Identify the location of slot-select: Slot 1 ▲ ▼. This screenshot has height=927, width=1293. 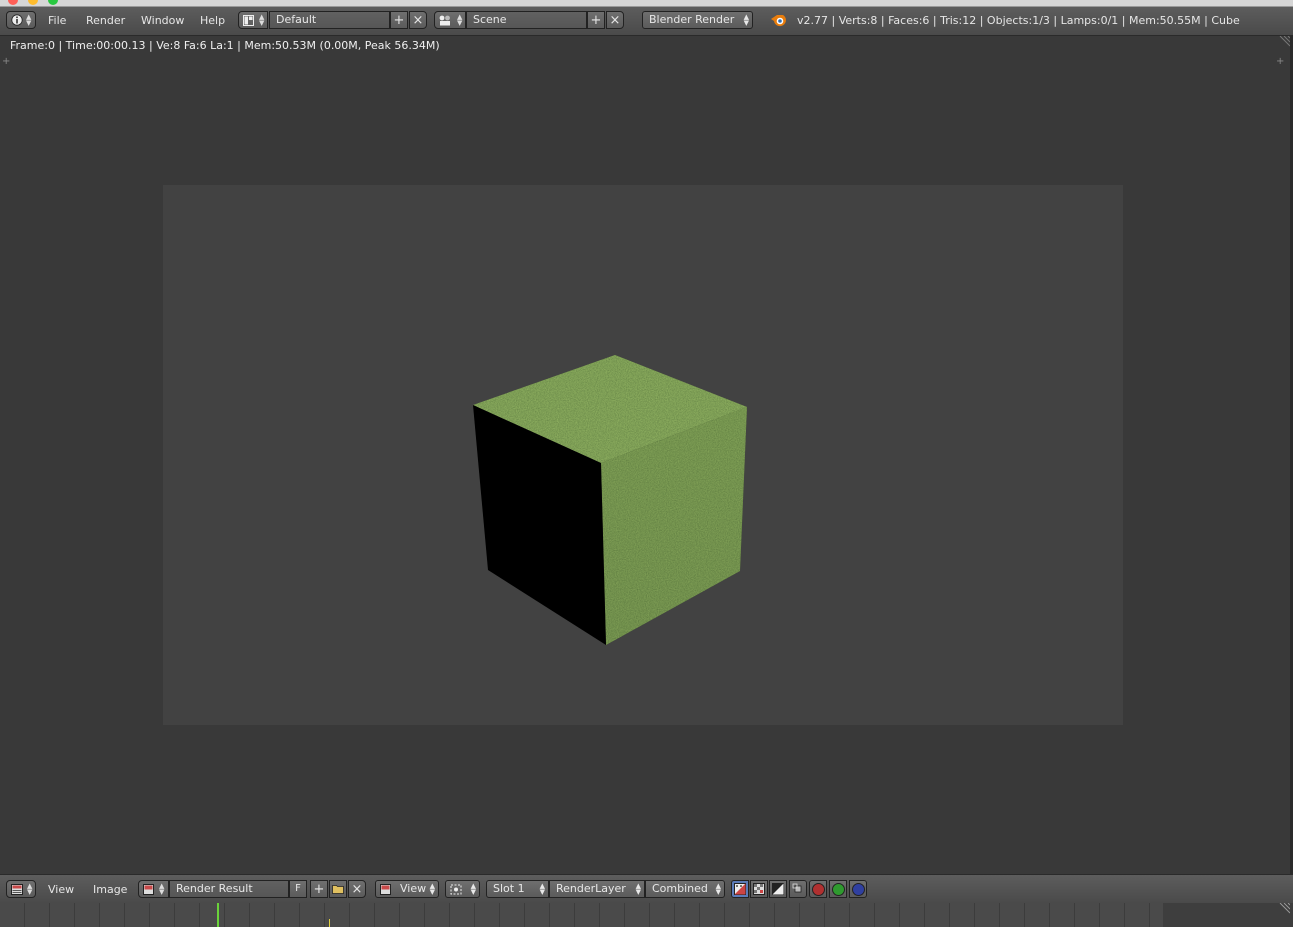
(517, 889).